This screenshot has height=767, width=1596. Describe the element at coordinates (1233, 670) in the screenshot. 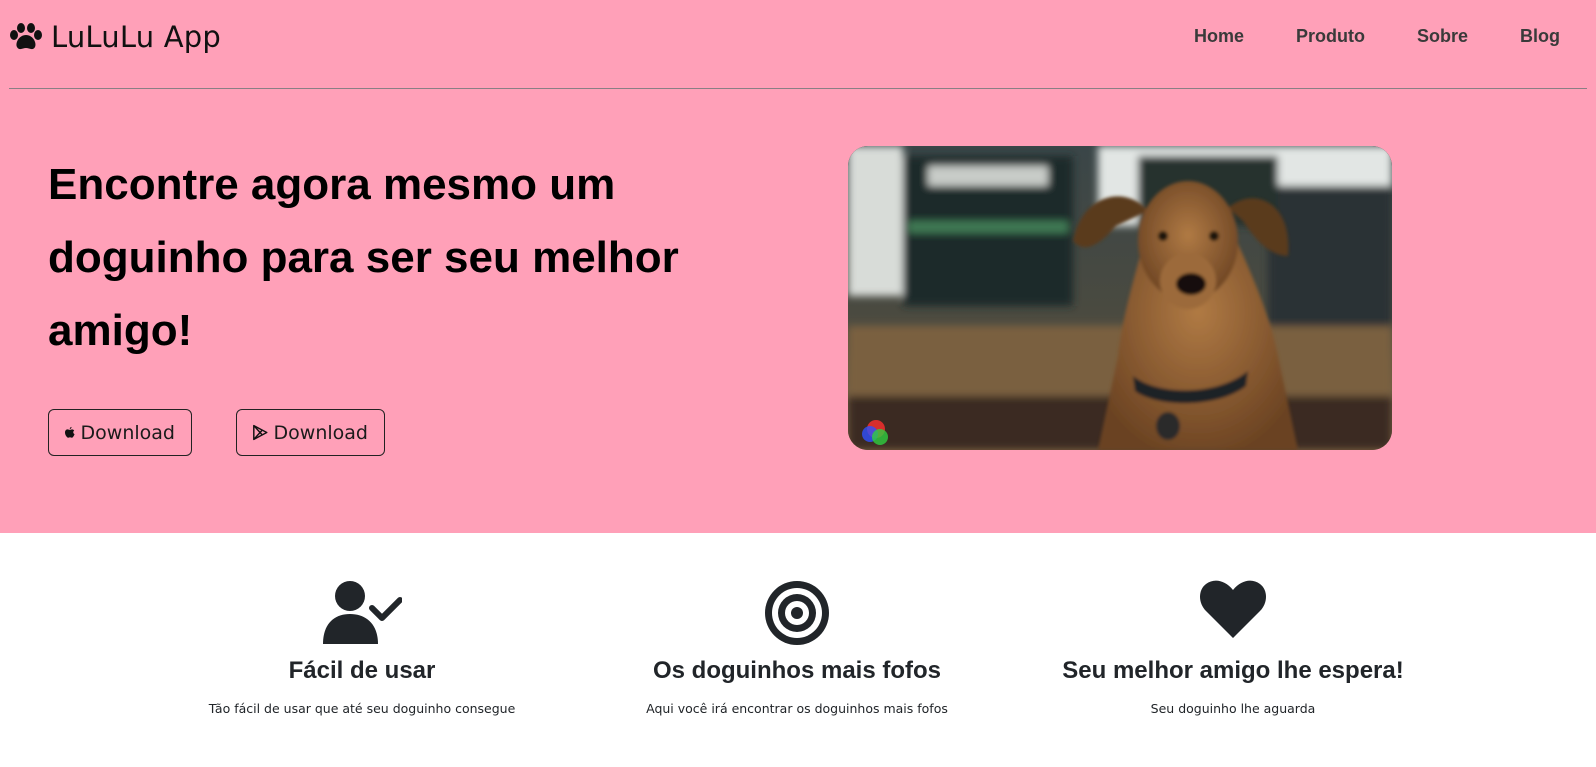

I see `feature-title: Seu melhor amigo lhe espera!` at that location.